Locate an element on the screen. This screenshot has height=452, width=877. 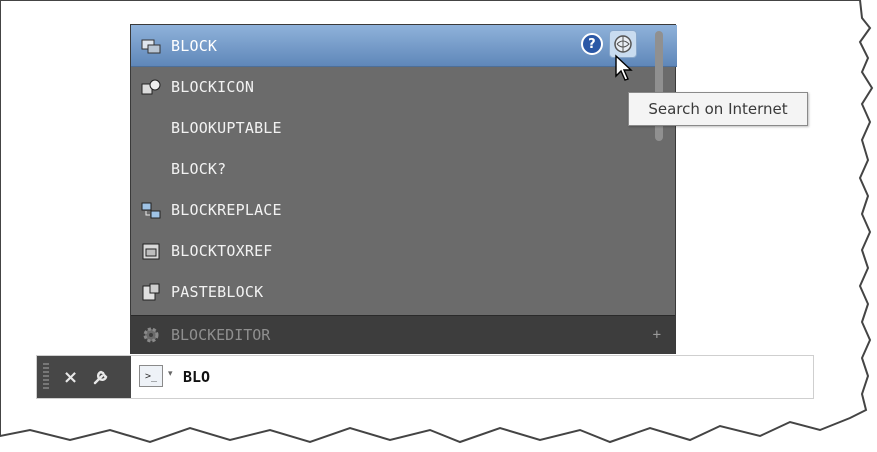
suggestion-item-block-query: BLOCK? is located at coordinates (404, 168).